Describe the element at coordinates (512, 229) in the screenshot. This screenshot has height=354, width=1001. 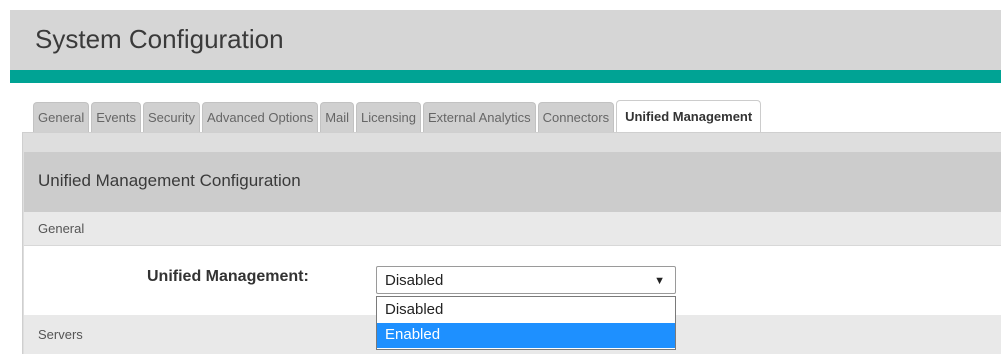
I see `section-general: General` at that location.